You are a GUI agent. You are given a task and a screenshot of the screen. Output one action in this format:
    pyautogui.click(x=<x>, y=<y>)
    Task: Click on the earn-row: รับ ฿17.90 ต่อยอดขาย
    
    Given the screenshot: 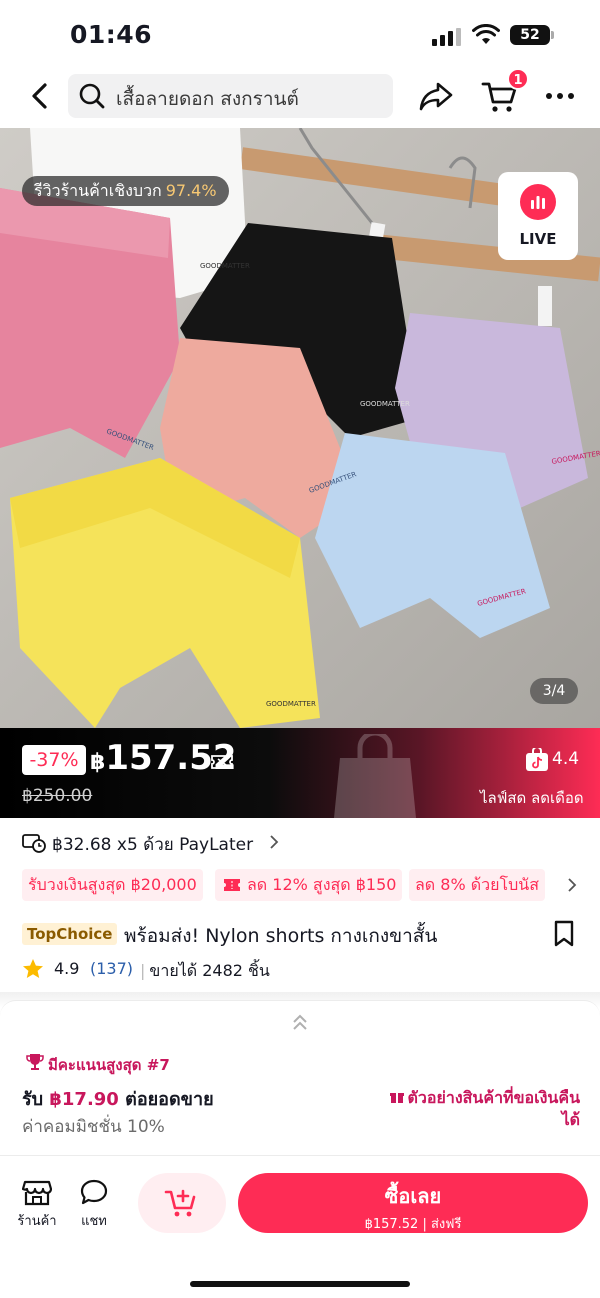 What is the action you would take?
    pyautogui.click(x=118, y=1098)
    